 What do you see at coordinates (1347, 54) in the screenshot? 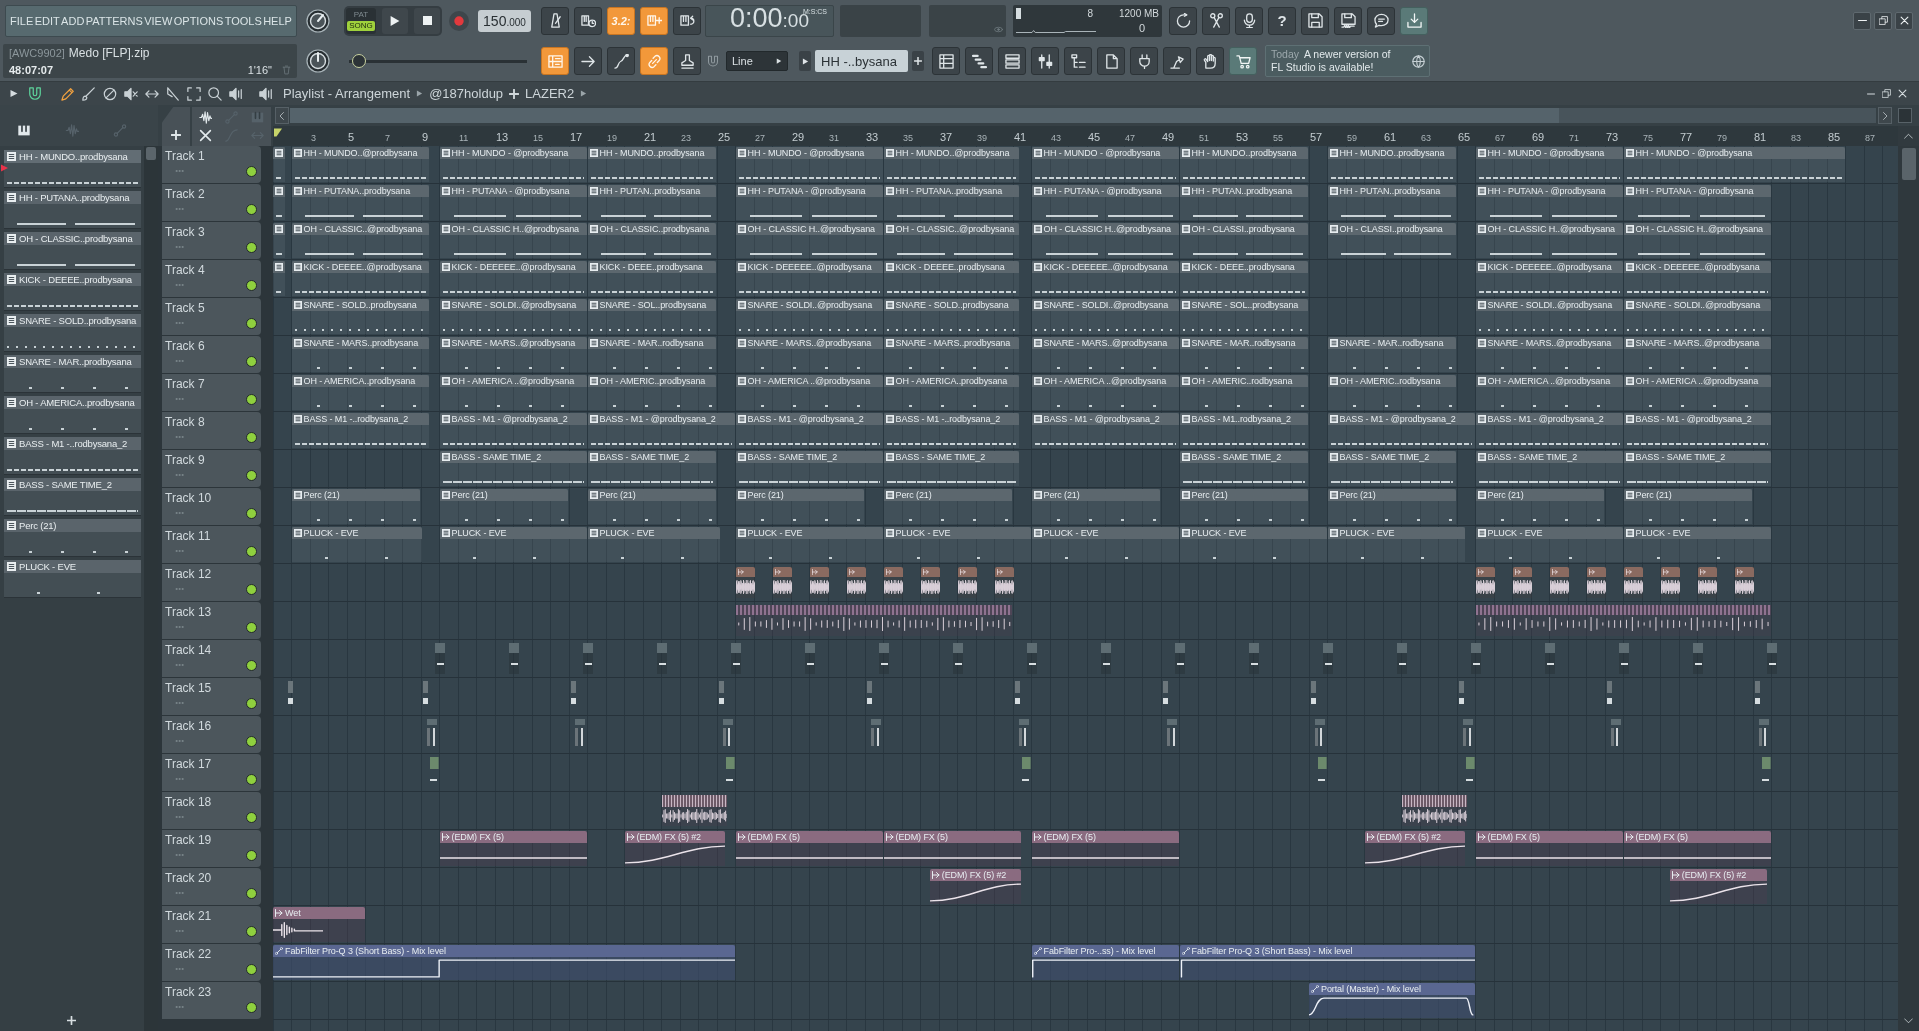
I see `news-text: A newer version of` at bounding box center [1347, 54].